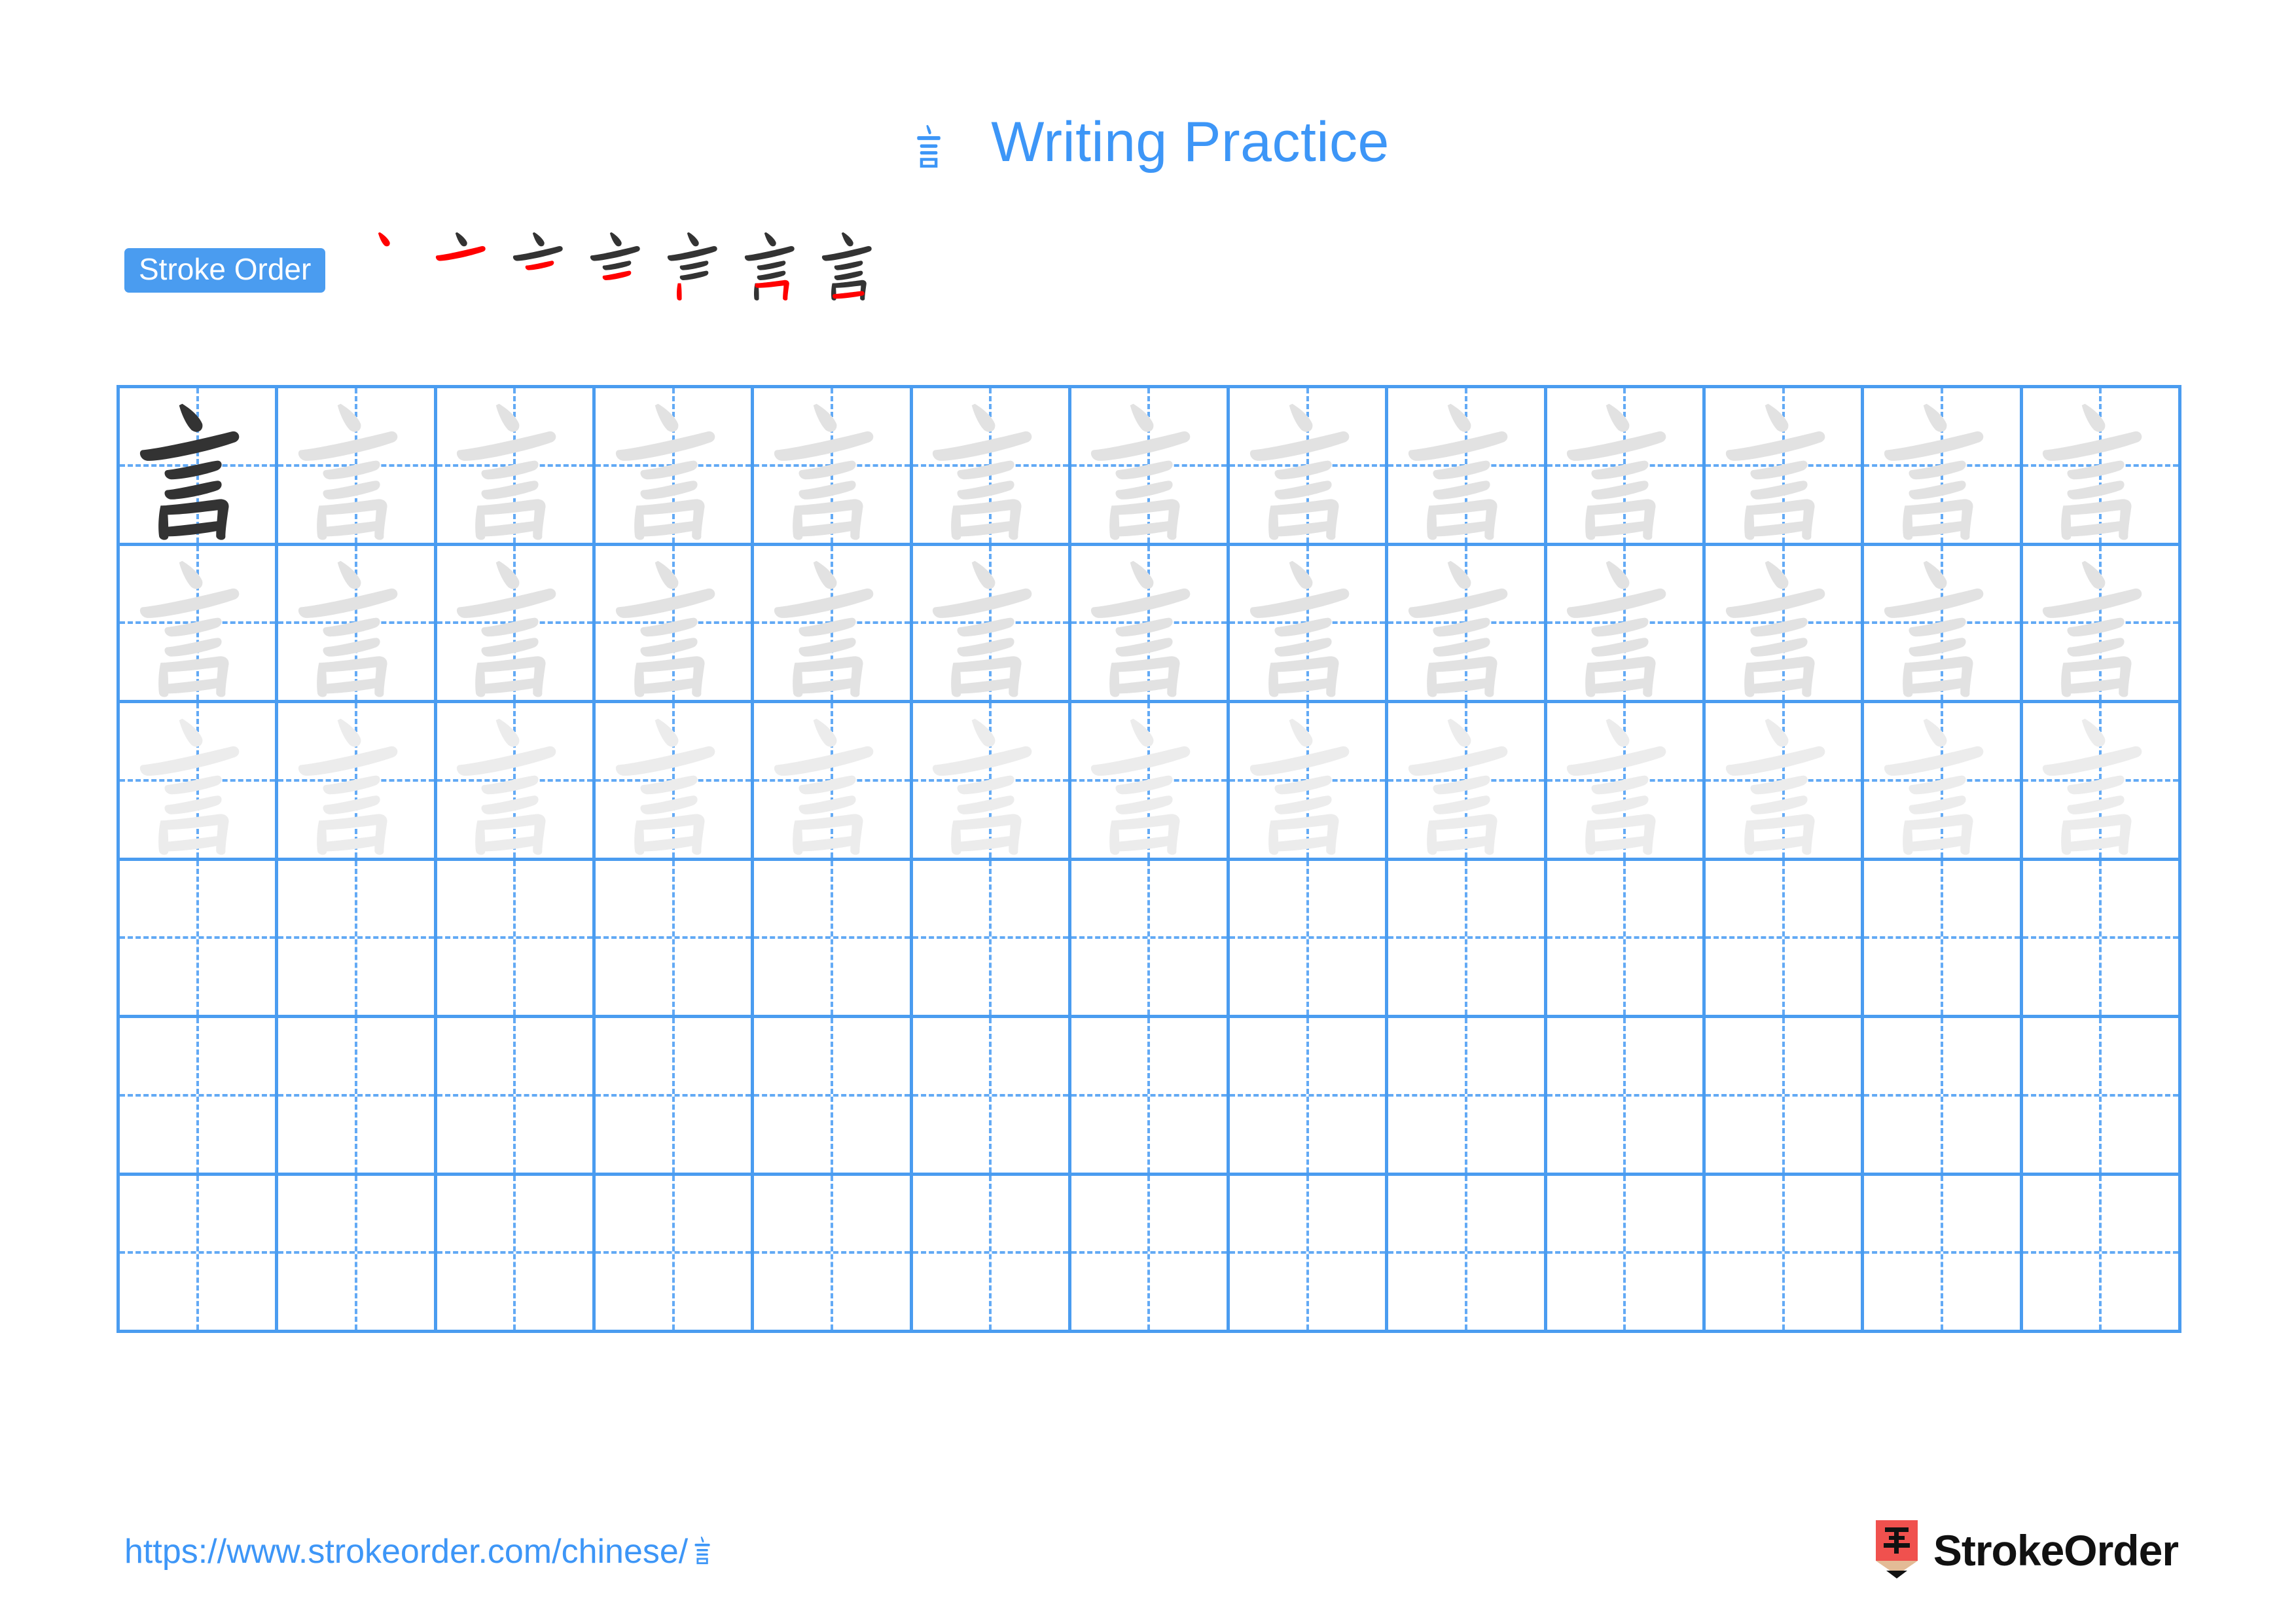  I want to click on practice-cell-r5-c13, so click(2101, 1097).